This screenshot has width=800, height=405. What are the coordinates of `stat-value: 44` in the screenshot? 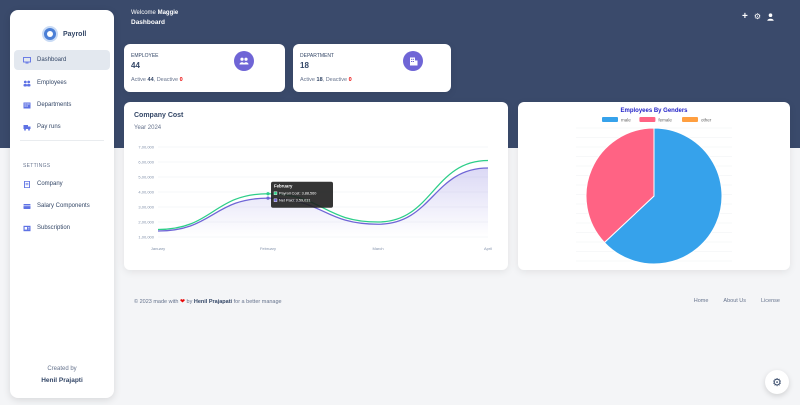 It's located at (135, 65).